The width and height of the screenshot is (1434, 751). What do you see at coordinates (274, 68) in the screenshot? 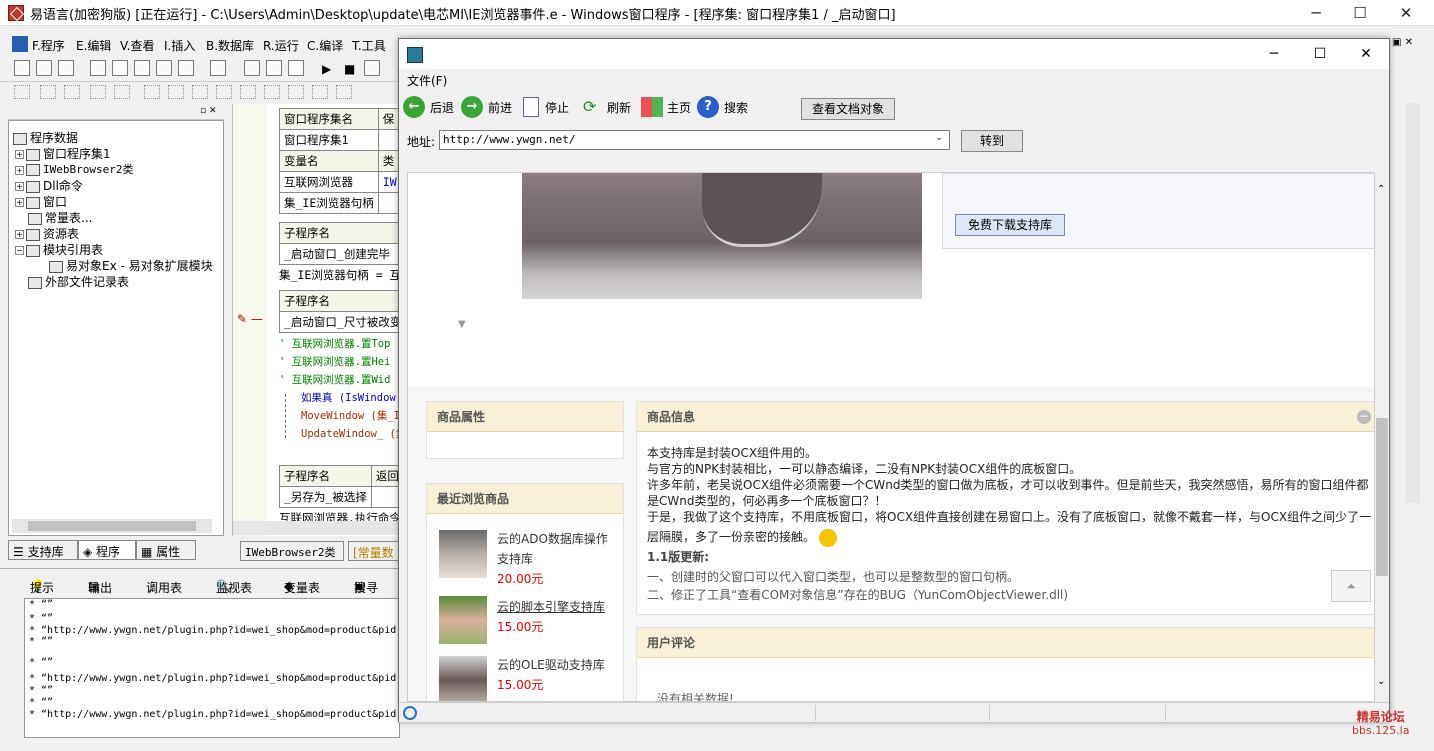
I see `layout2-icon` at bounding box center [274, 68].